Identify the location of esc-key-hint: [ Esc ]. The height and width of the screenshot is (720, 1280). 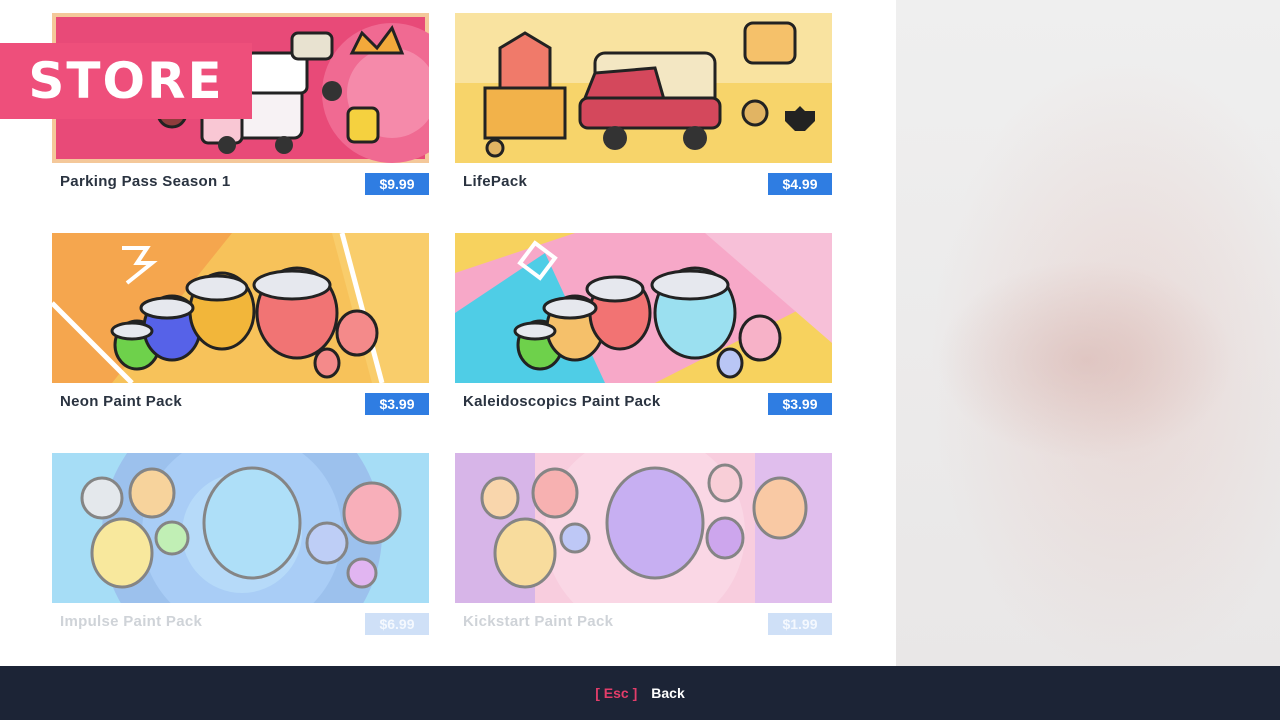
(616, 693).